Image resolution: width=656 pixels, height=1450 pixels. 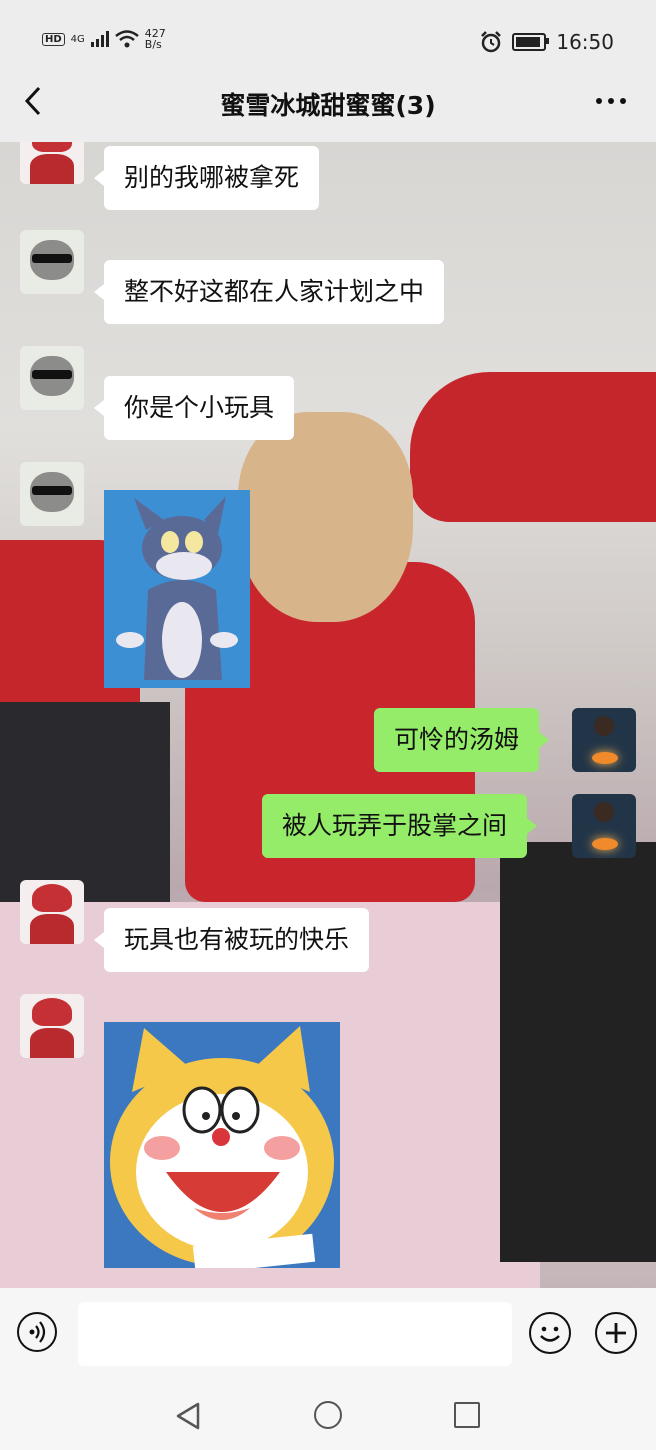 What do you see at coordinates (153, 44) in the screenshot?
I see `net-speed-unit: B/s` at bounding box center [153, 44].